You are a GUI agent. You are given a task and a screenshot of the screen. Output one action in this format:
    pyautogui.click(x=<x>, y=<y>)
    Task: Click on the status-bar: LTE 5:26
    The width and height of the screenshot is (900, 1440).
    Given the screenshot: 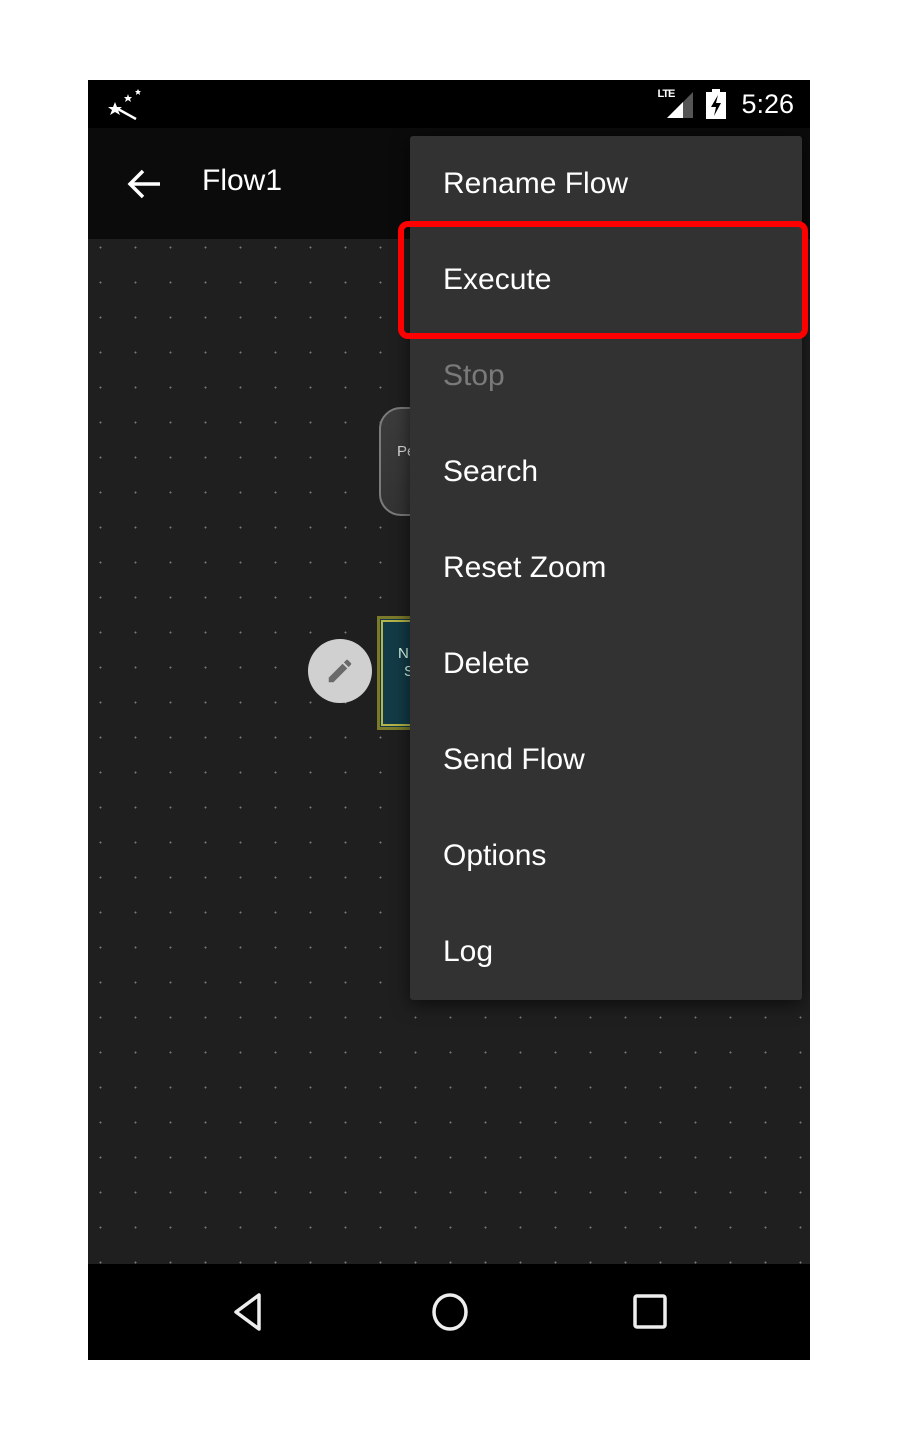 What is the action you would take?
    pyautogui.click(x=449, y=104)
    